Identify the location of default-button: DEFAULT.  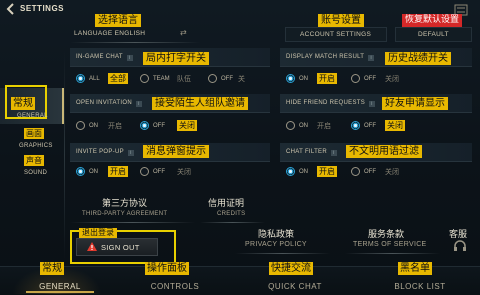
(433, 34).